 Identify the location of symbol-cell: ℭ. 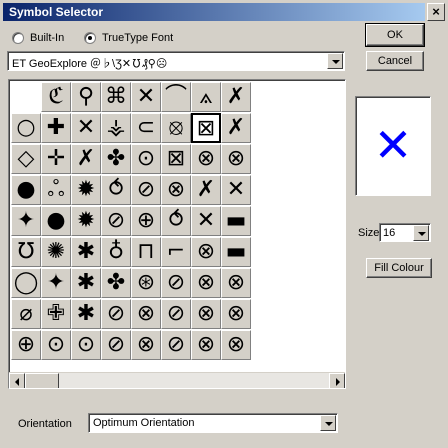
(56, 97).